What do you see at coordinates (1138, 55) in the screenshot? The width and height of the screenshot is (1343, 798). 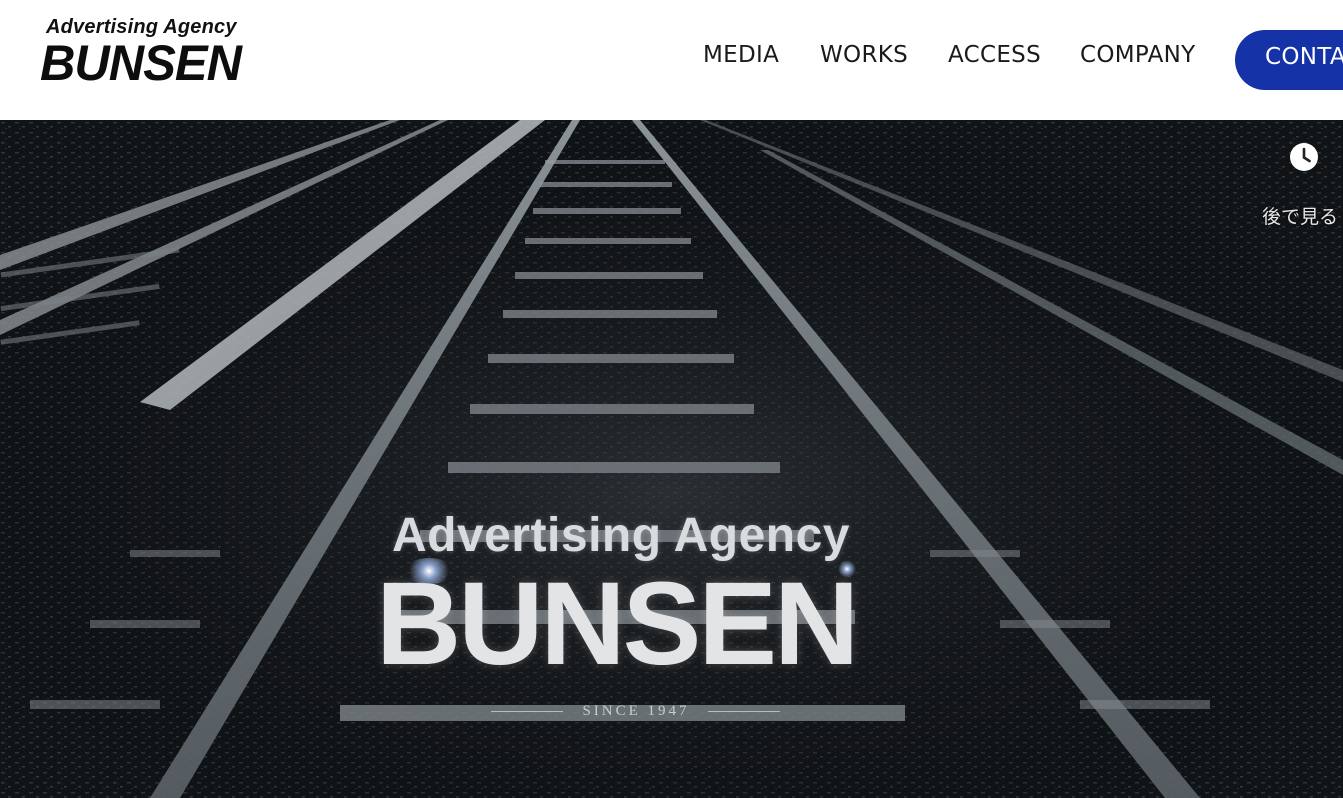 I see `nav-item-company: COMPANY` at bounding box center [1138, 55].